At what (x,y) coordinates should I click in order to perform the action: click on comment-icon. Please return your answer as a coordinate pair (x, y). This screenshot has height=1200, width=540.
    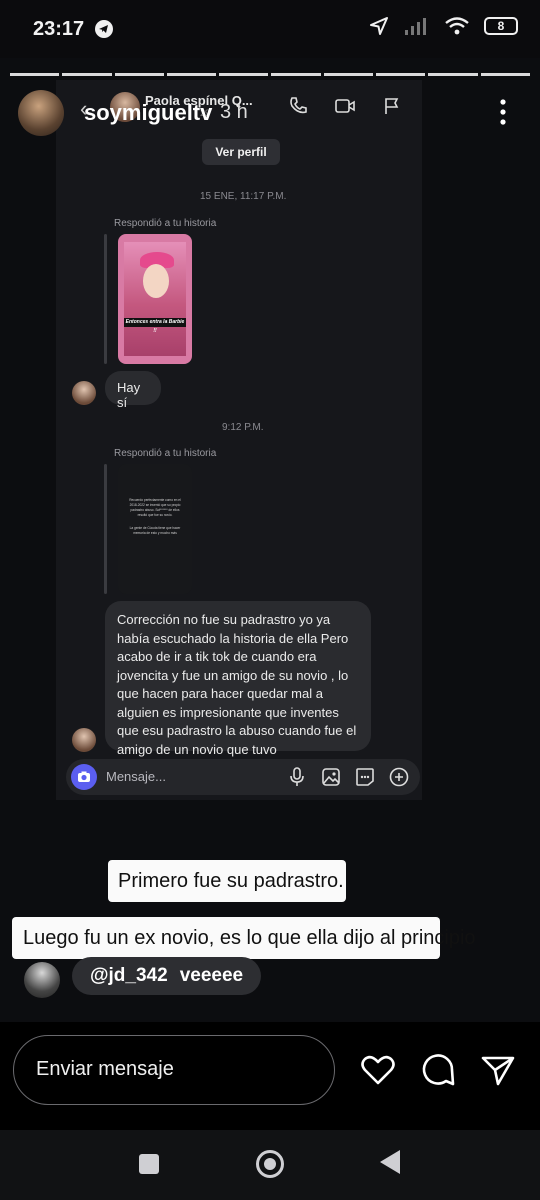
    Looking at the image, I should click on (438, 1070).